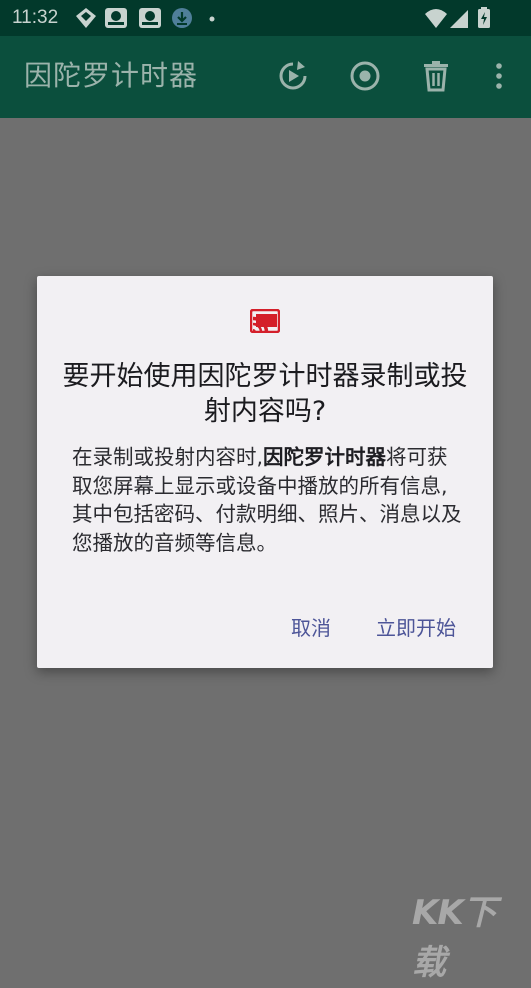 The image size is (531, 988). Describe the element at coordinates (436, 18) in the screenshot. I see `wifi-icon` at that location.